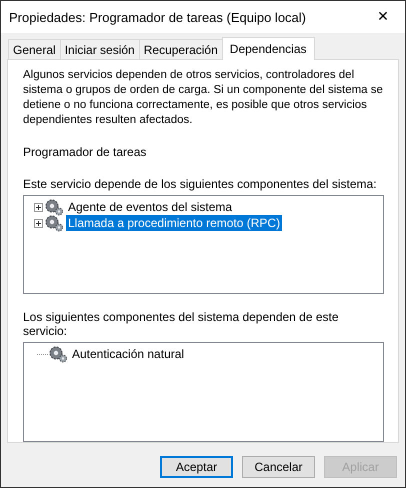  What do you see at coordinates (150, 207) in the screenshot?
I see `tree-item: Agente de eventos del sistema` at bounding box center [150, 207].